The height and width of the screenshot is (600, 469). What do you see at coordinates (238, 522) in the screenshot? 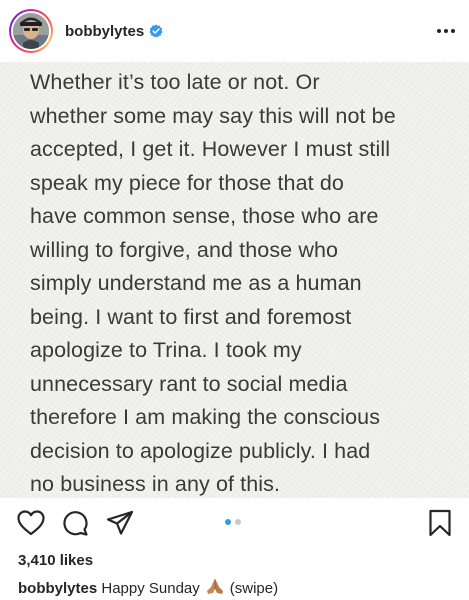
I see `carousel-dot` at bounding box center [238, 522].